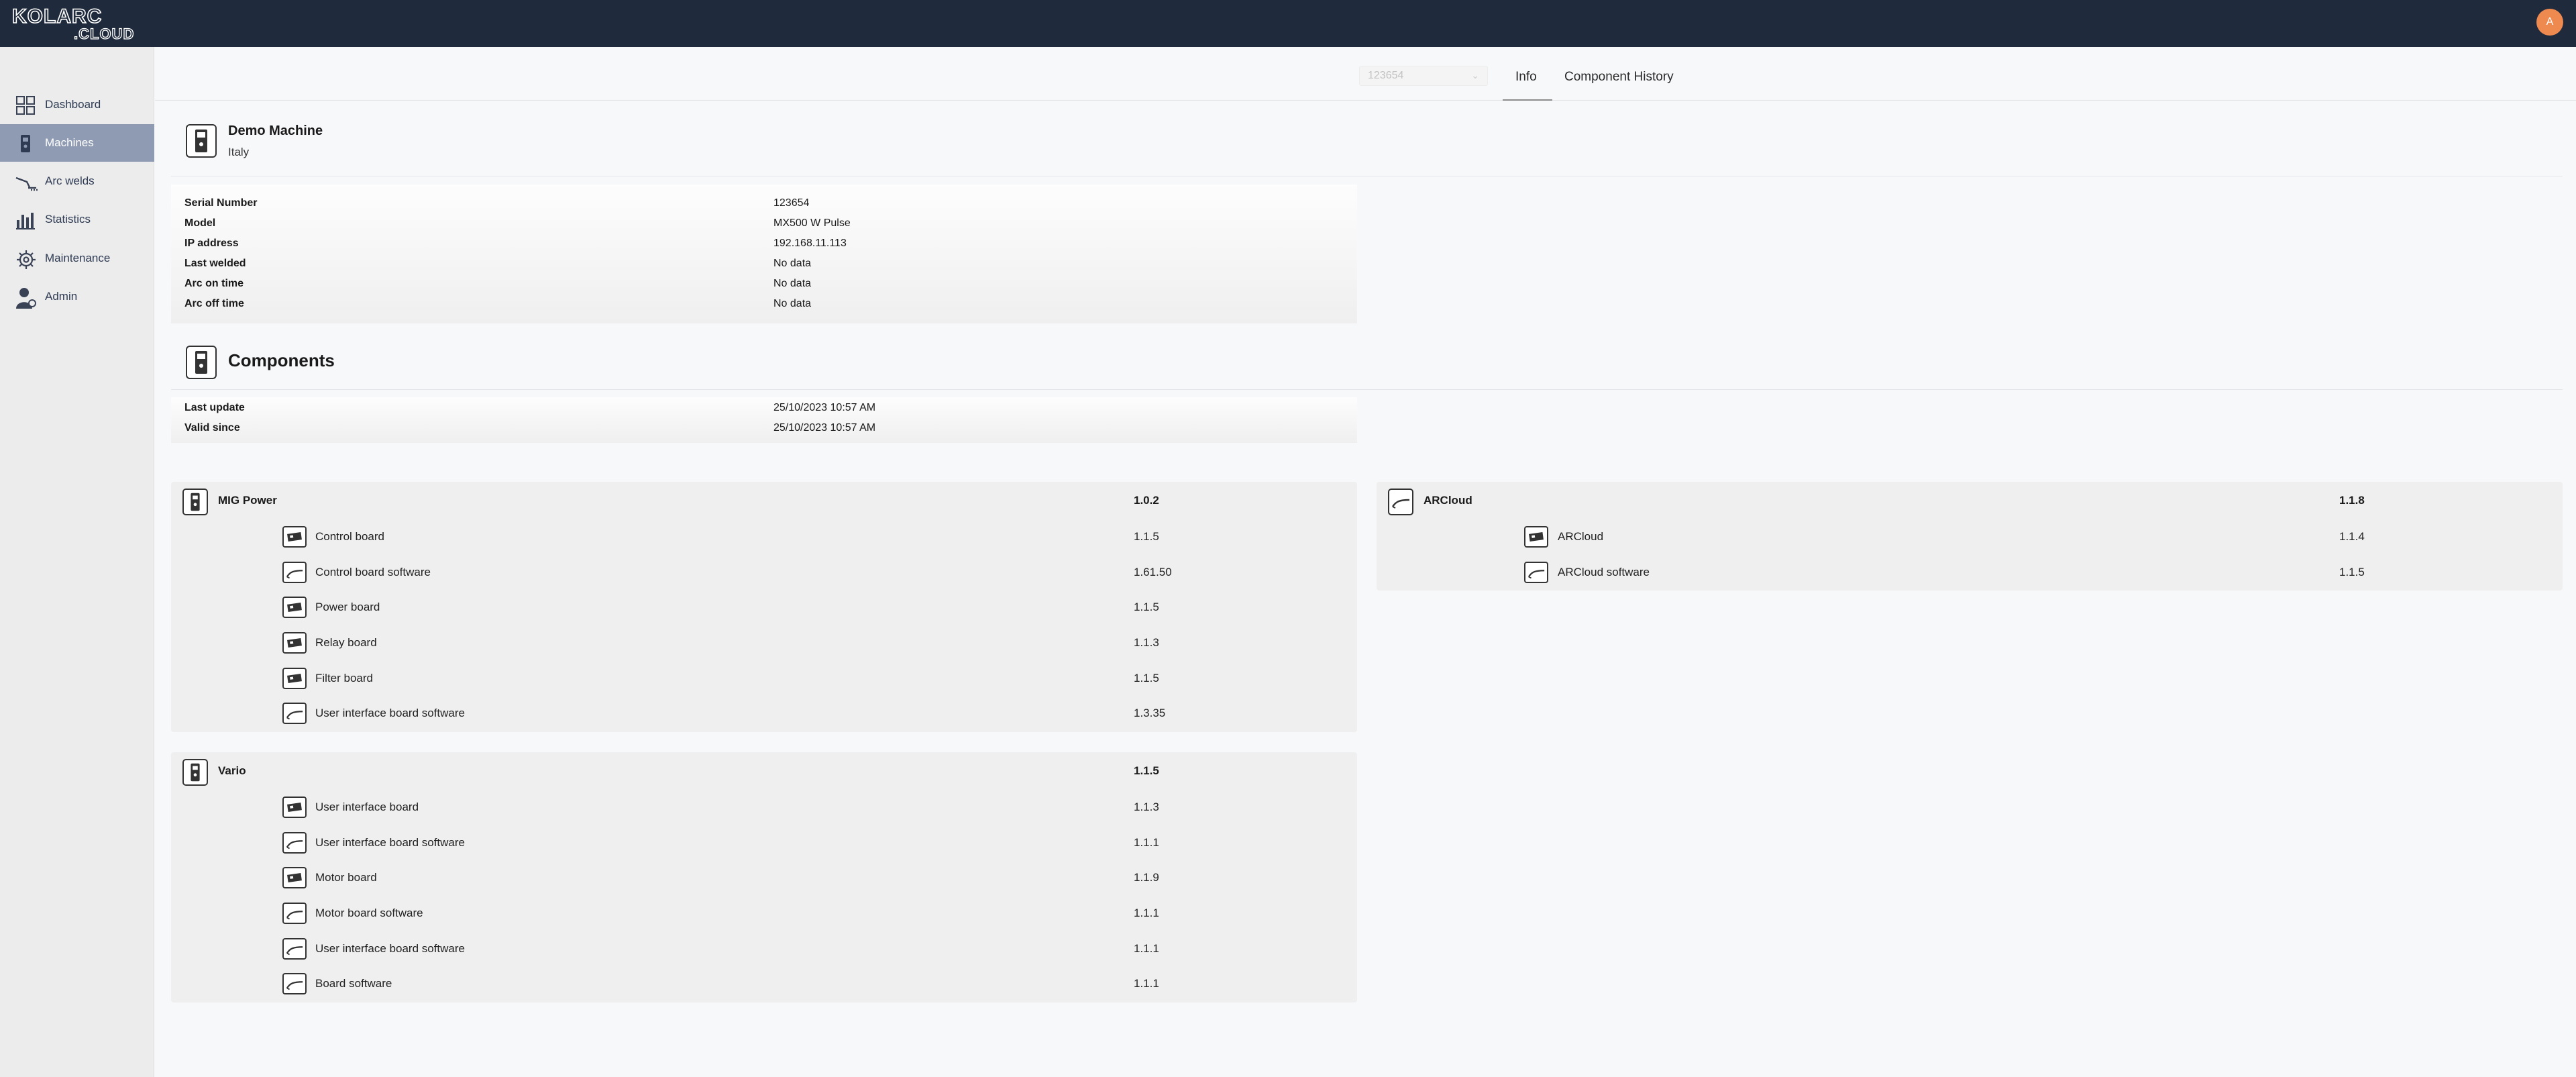  What do you see at coordinates (247, 500) in the screenshot?
I see `group-name: MIG Power` at bounding box center [247, 500].